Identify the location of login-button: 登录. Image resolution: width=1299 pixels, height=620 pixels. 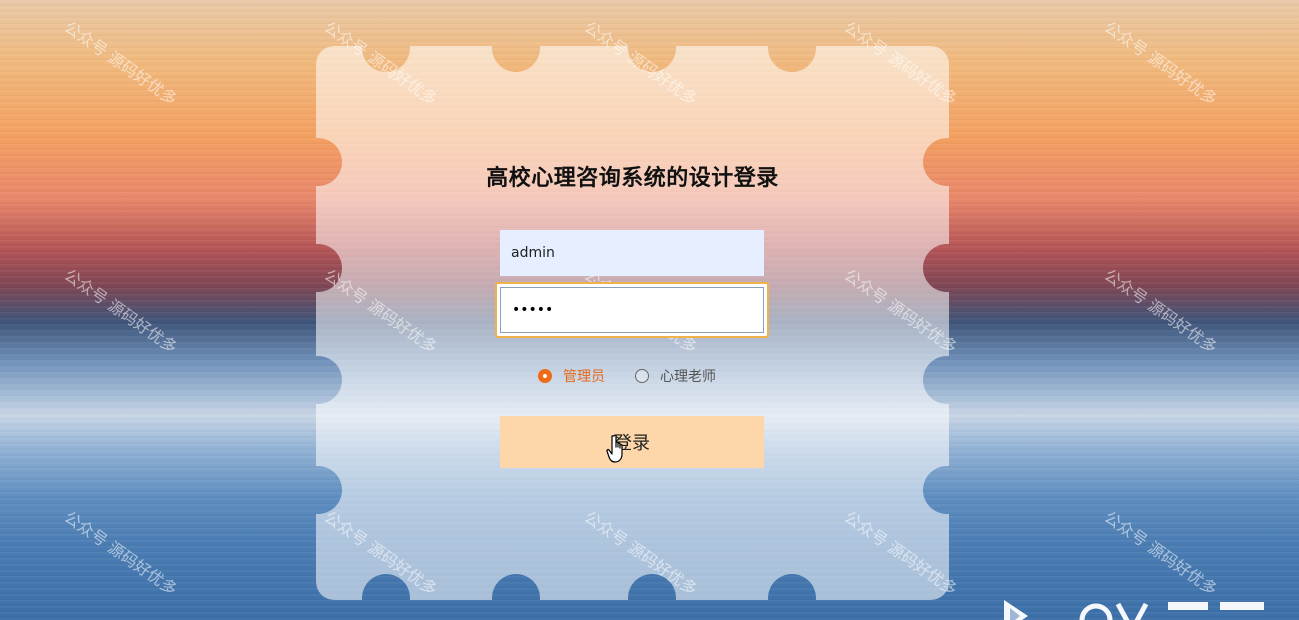
(632, 442).